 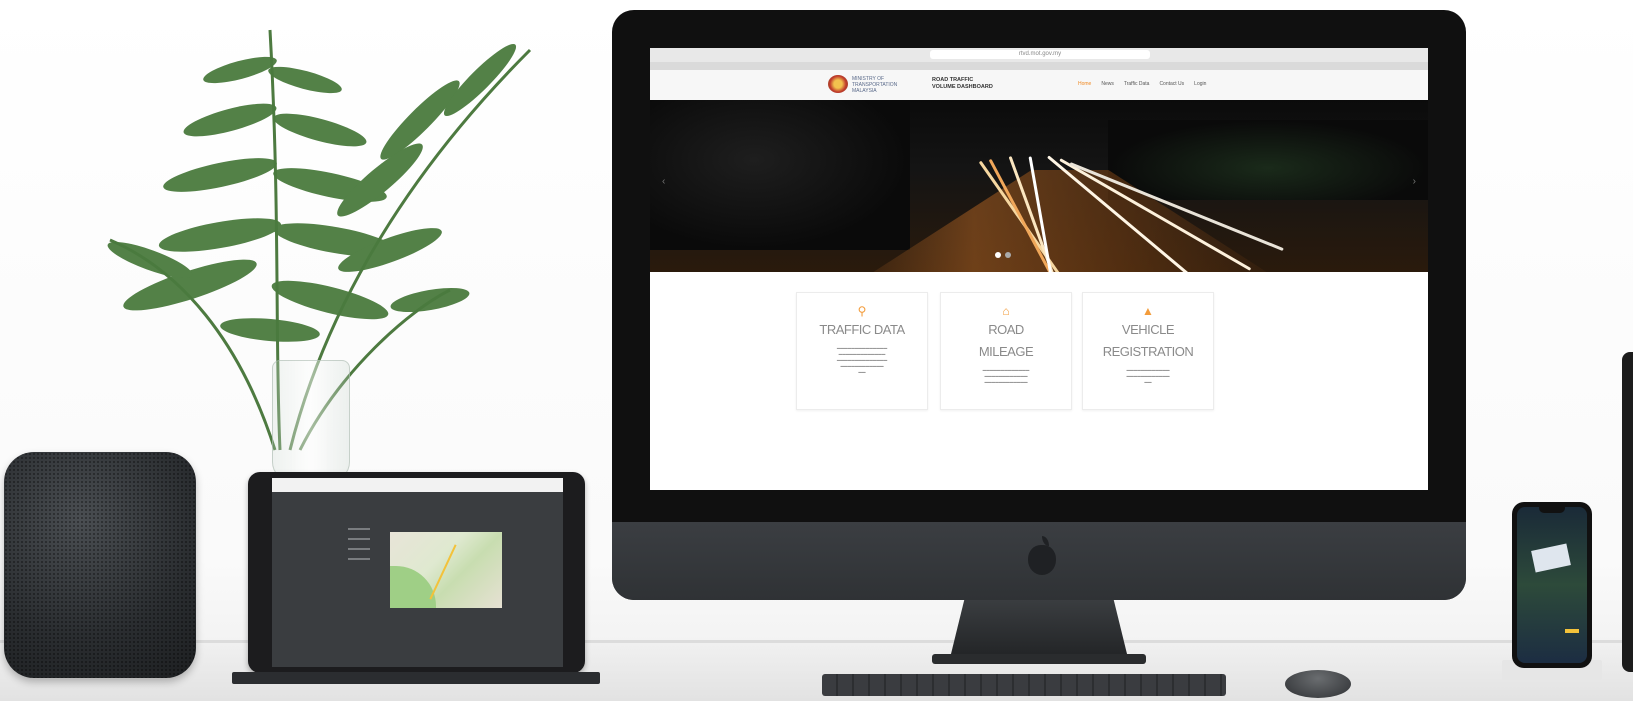 What do you see at coordinates (862, 311) in the screenshot?
I see `search-icon: ⚲` at bounding box center [862, 311].